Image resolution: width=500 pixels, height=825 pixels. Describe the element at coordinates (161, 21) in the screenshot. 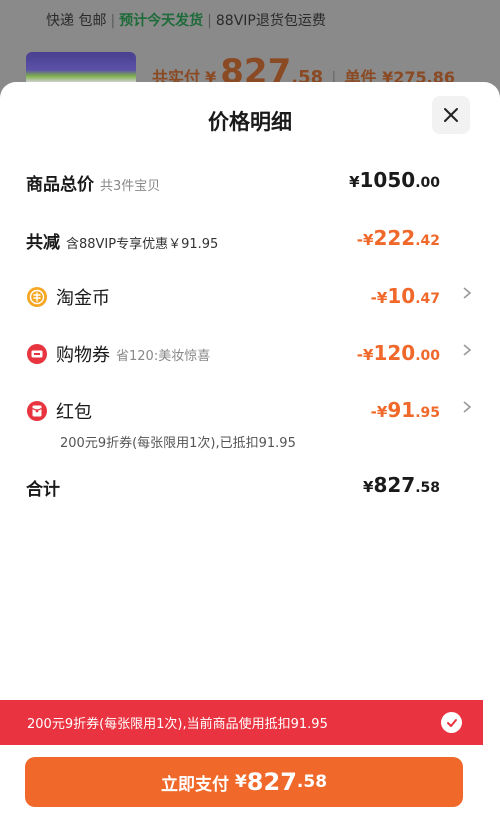

I see `ship-today-text: 预计今天发货` at that location.